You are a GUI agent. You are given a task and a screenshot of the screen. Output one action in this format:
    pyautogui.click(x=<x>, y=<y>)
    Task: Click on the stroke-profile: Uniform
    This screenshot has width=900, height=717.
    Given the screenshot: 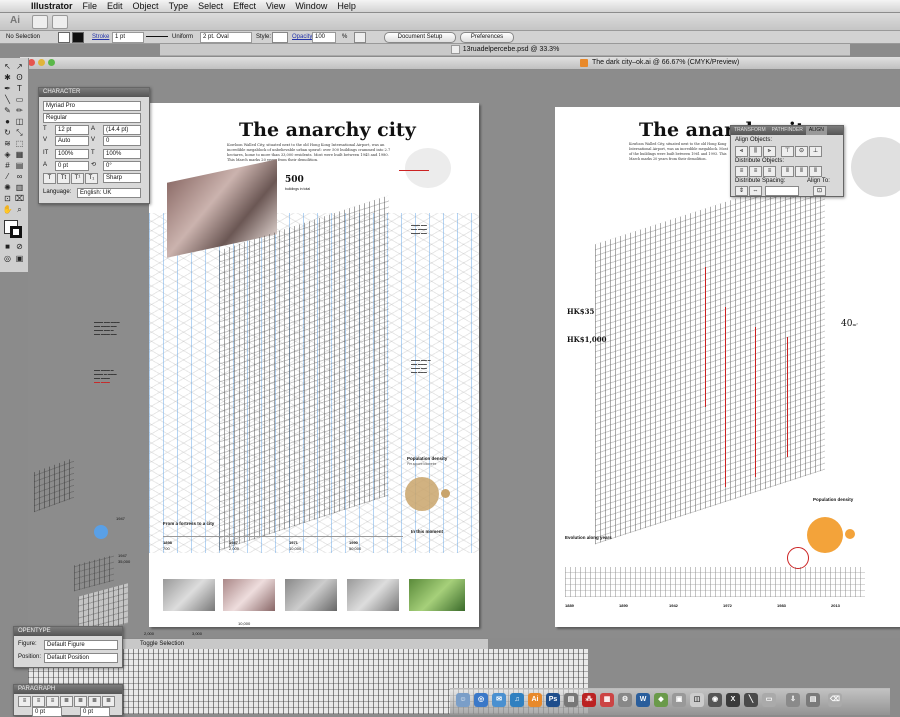 What is the action you would take?
    pyautogui.click(x=182, y=37)
    